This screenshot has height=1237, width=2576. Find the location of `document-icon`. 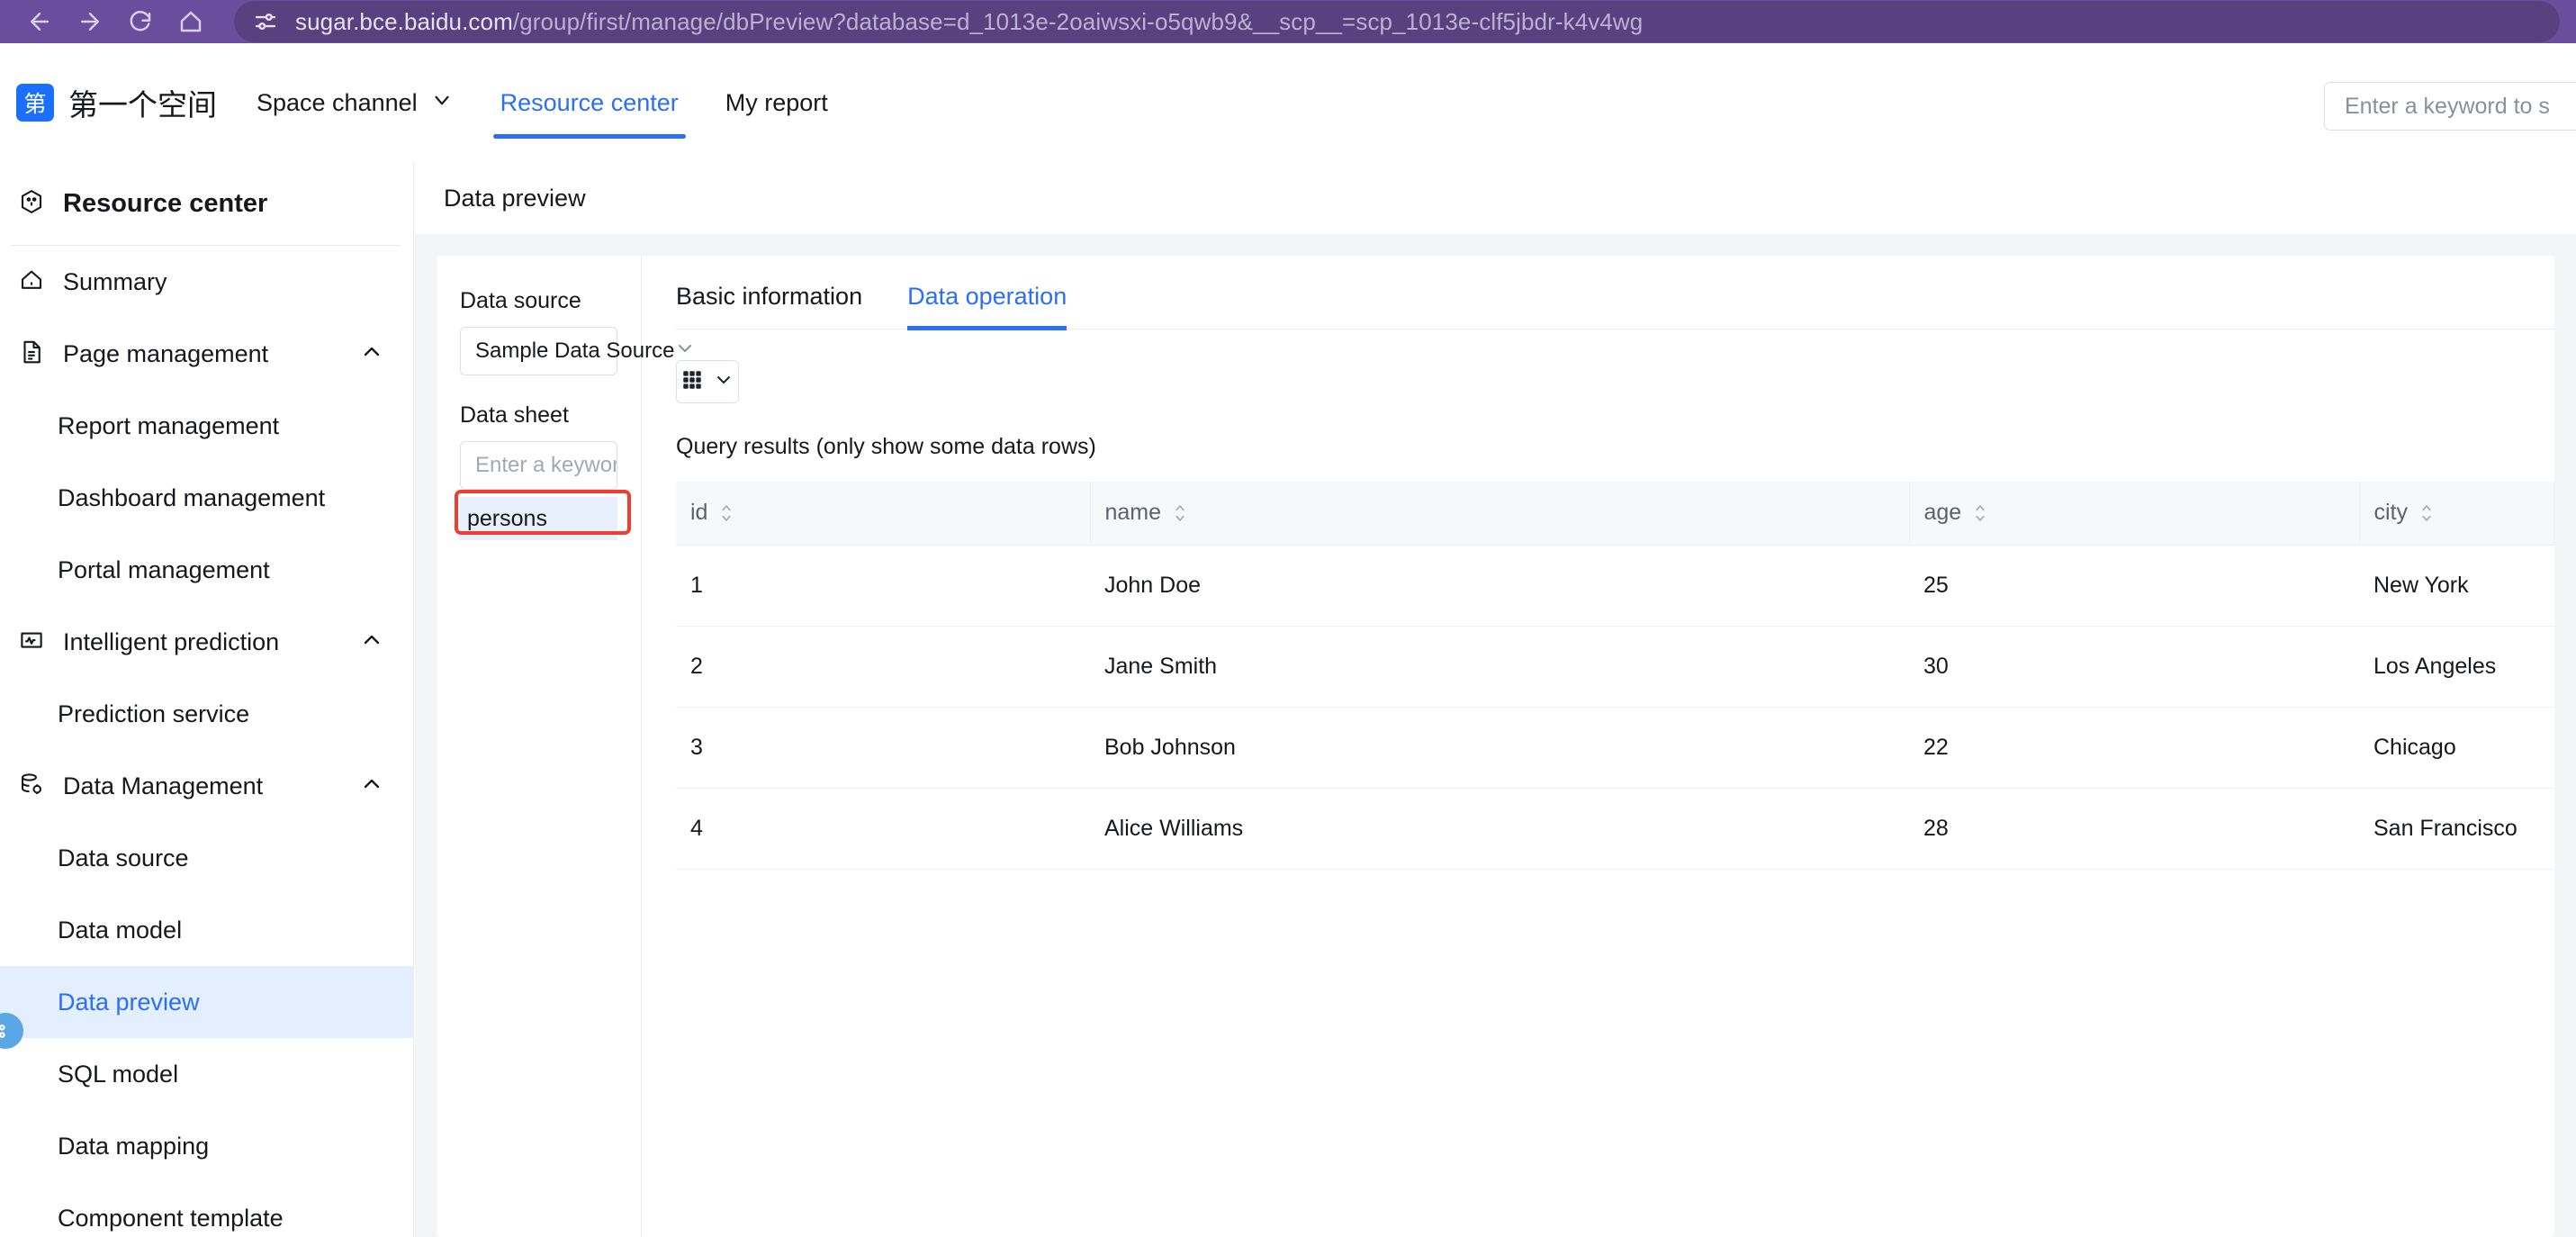

document-icon is located at coordinates (31, 354).